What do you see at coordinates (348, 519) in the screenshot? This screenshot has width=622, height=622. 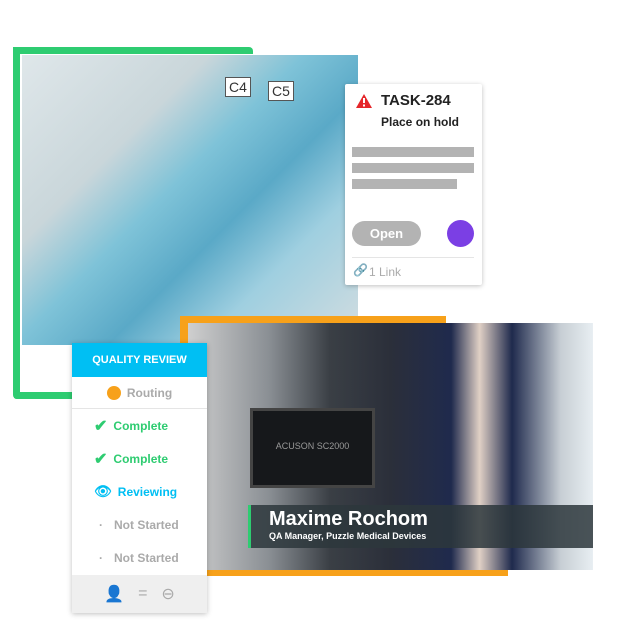 I see `speaker-name: Maxime Rochom` at bounding box center [348, 519].